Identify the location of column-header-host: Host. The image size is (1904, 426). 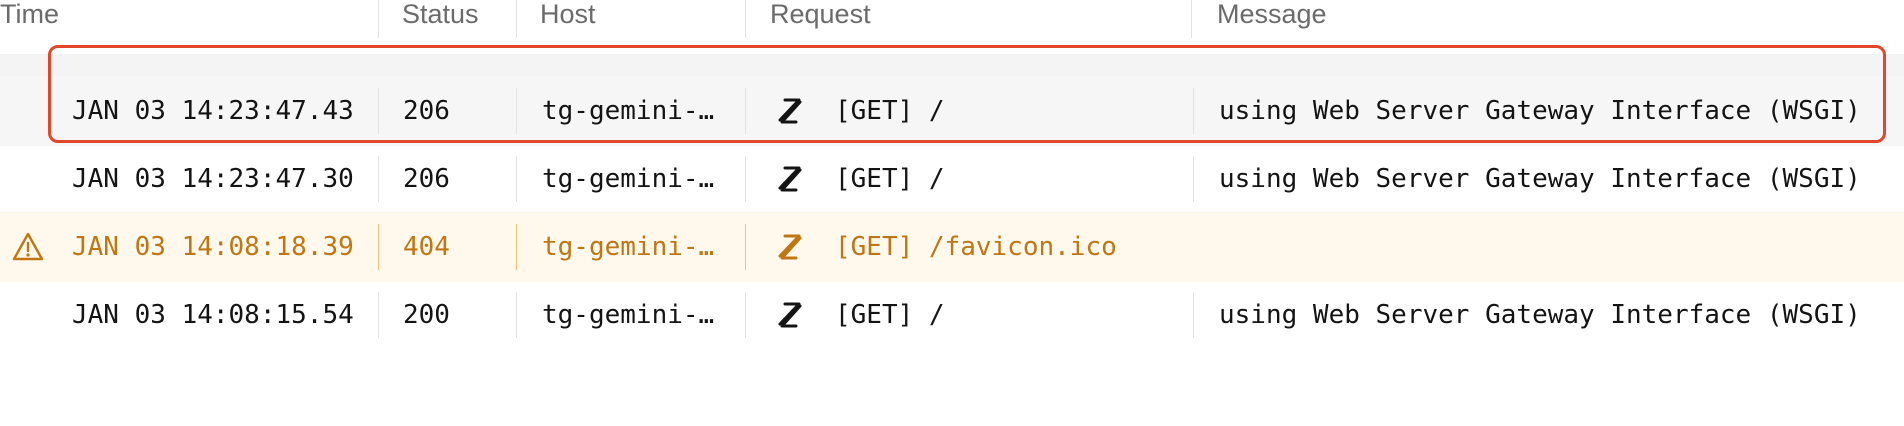
(568, 15).